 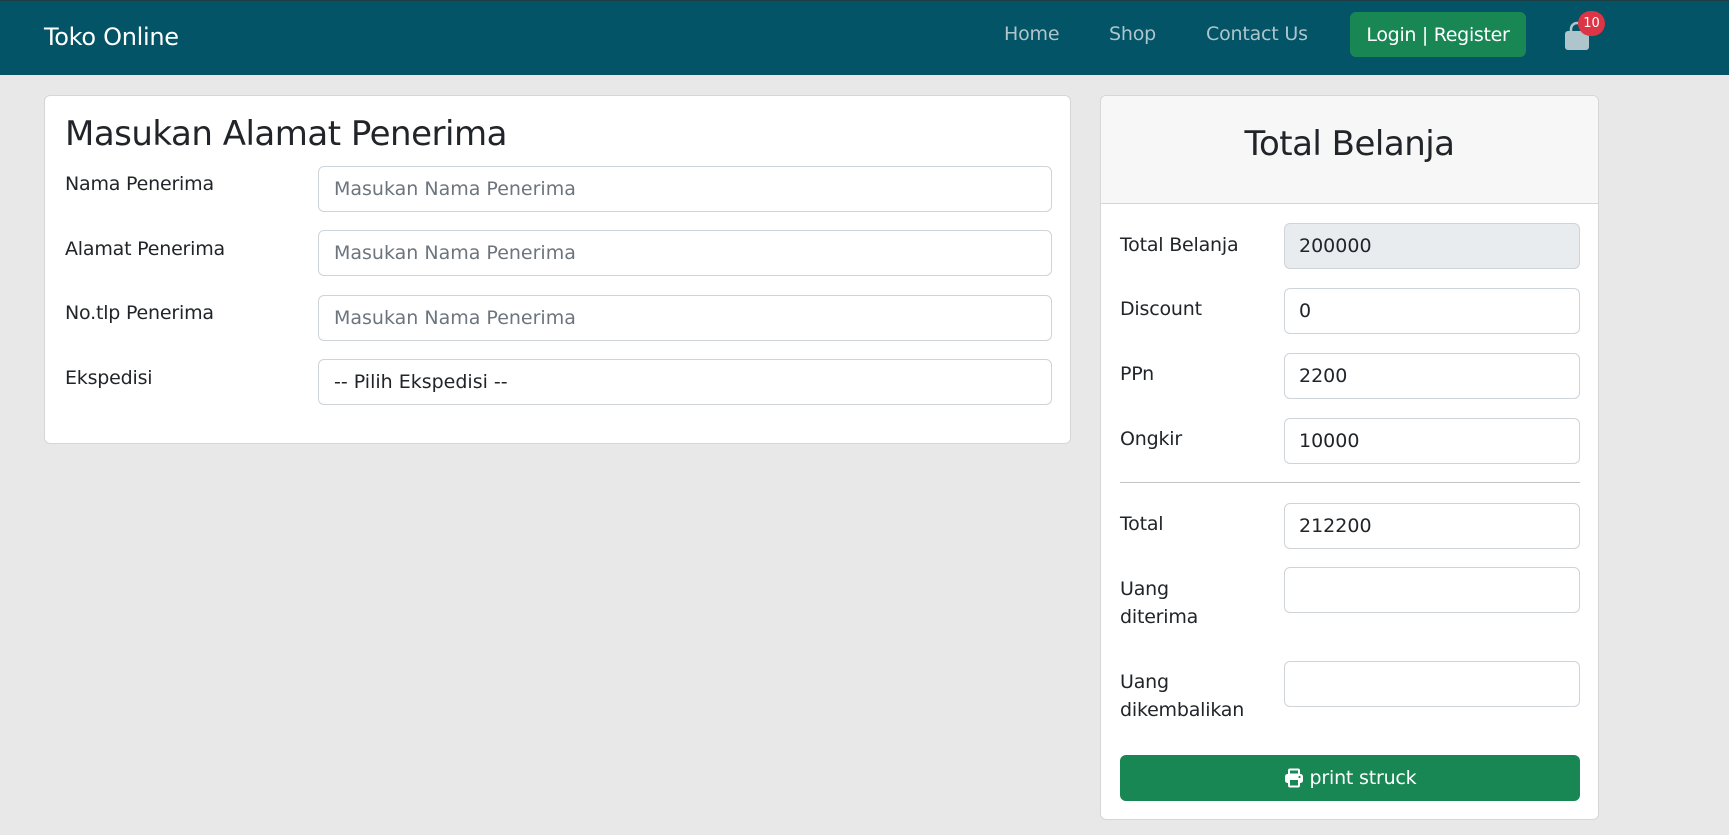 I want to click on recipient-phone-label: No.tlp Penerima, so click(x=139, y=313).